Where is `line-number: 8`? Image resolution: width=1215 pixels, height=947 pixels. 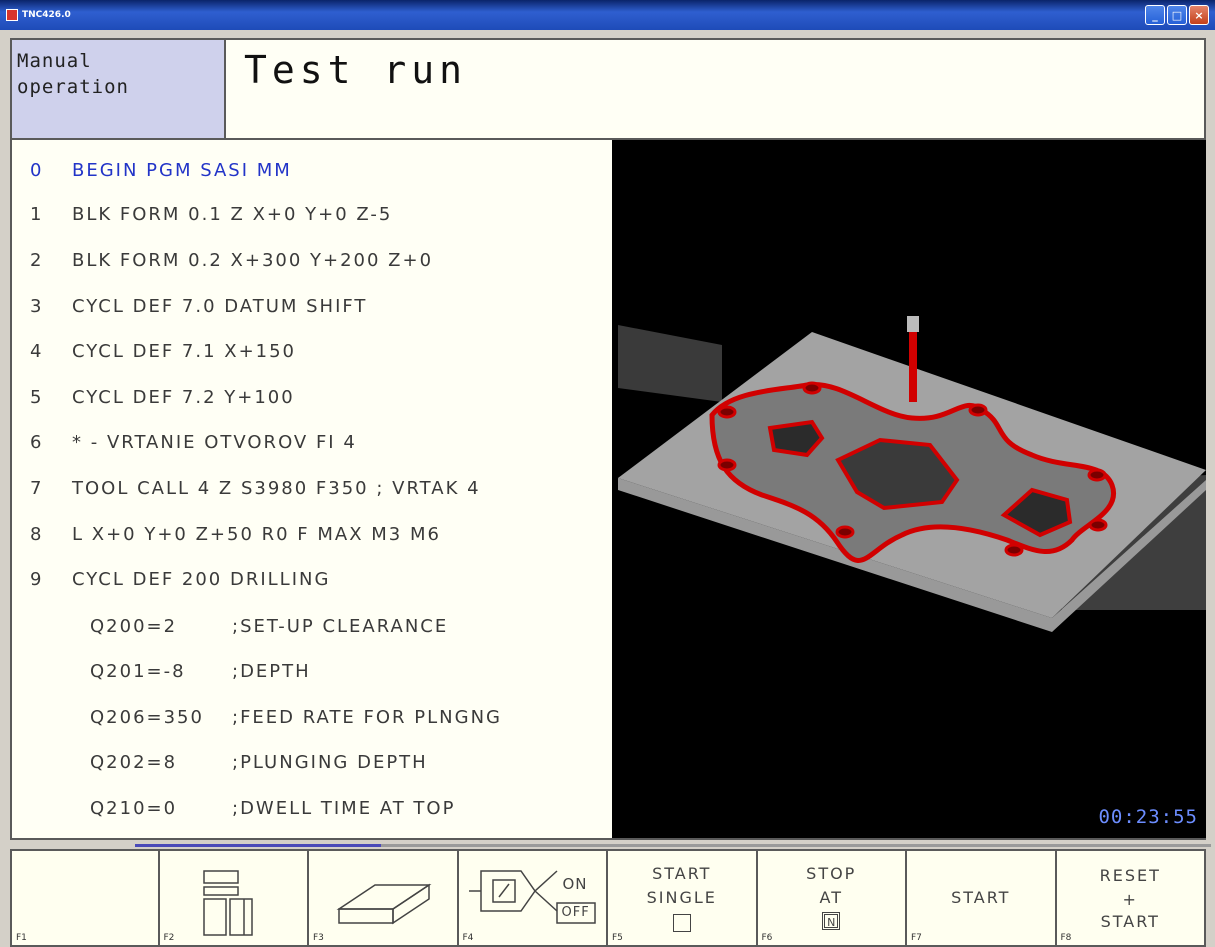 line-number: 8 is located at coordinates (37, 534).